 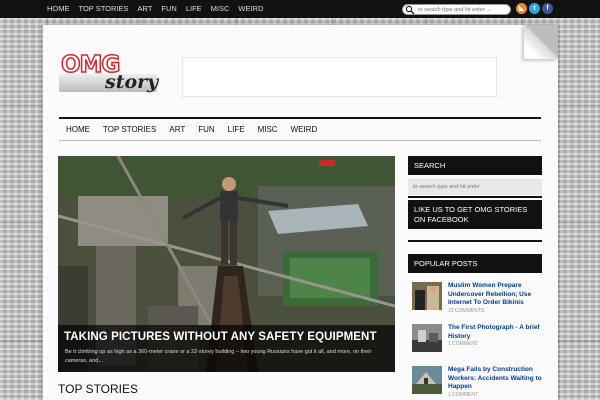 I want to click on facebook-like-widget-title: LIKE US TO GET OMG STORIES ON FACEBOOK, so click(x=475, y=214).